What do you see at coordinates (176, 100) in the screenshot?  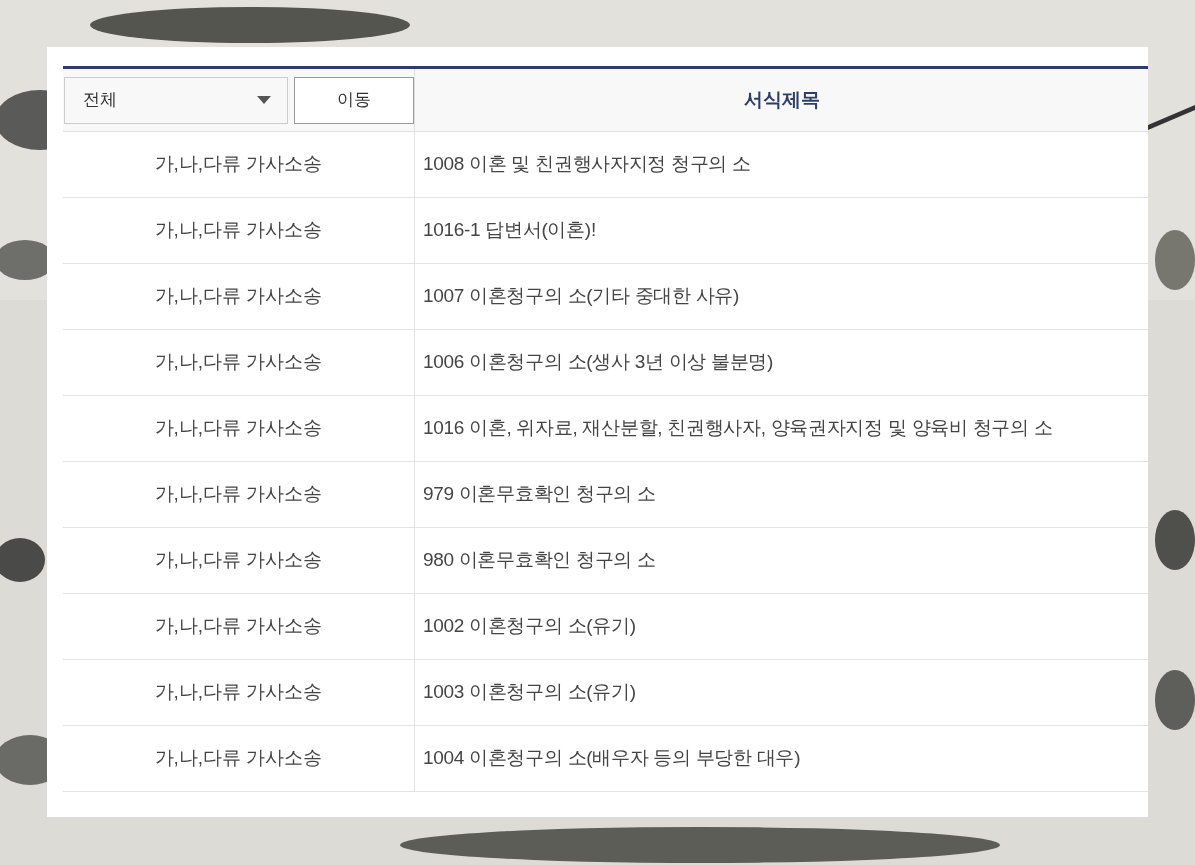 I see `category-select: 전체` at bounding box center [176, 100].